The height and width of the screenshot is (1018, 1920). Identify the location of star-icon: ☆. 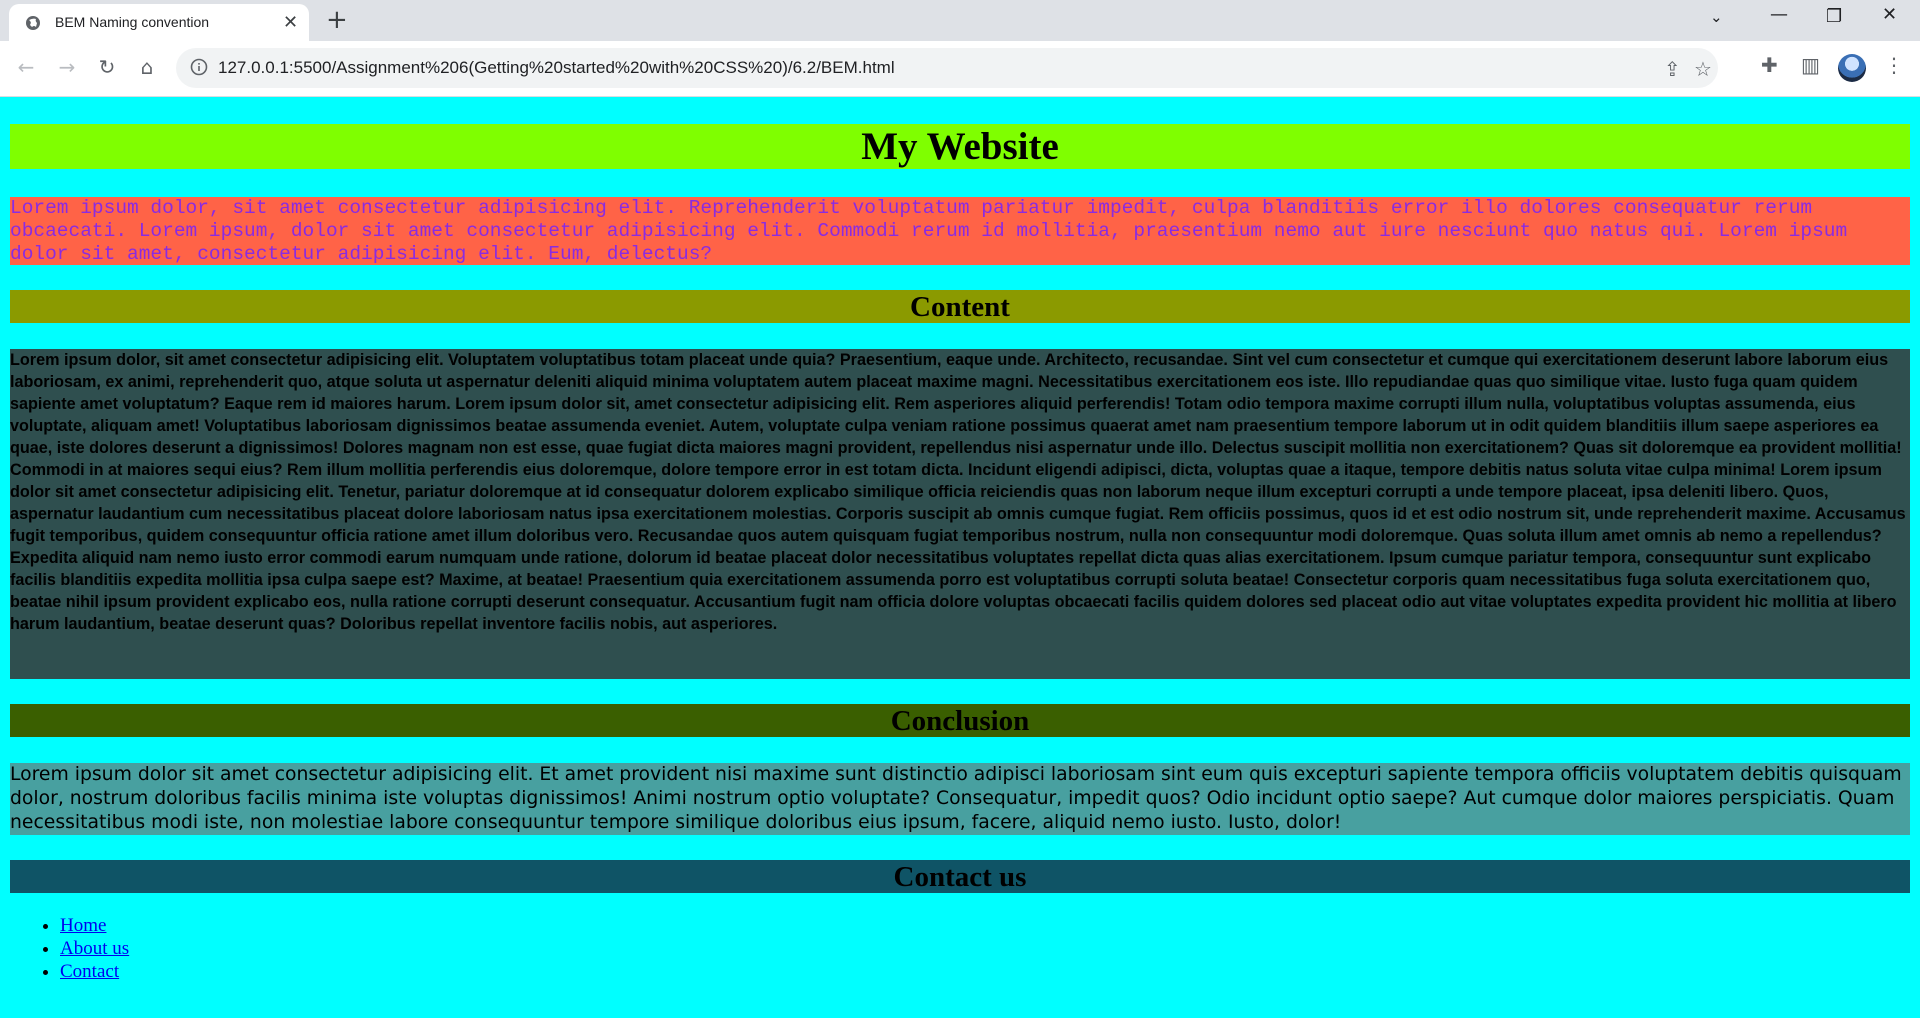
(1703, 69).